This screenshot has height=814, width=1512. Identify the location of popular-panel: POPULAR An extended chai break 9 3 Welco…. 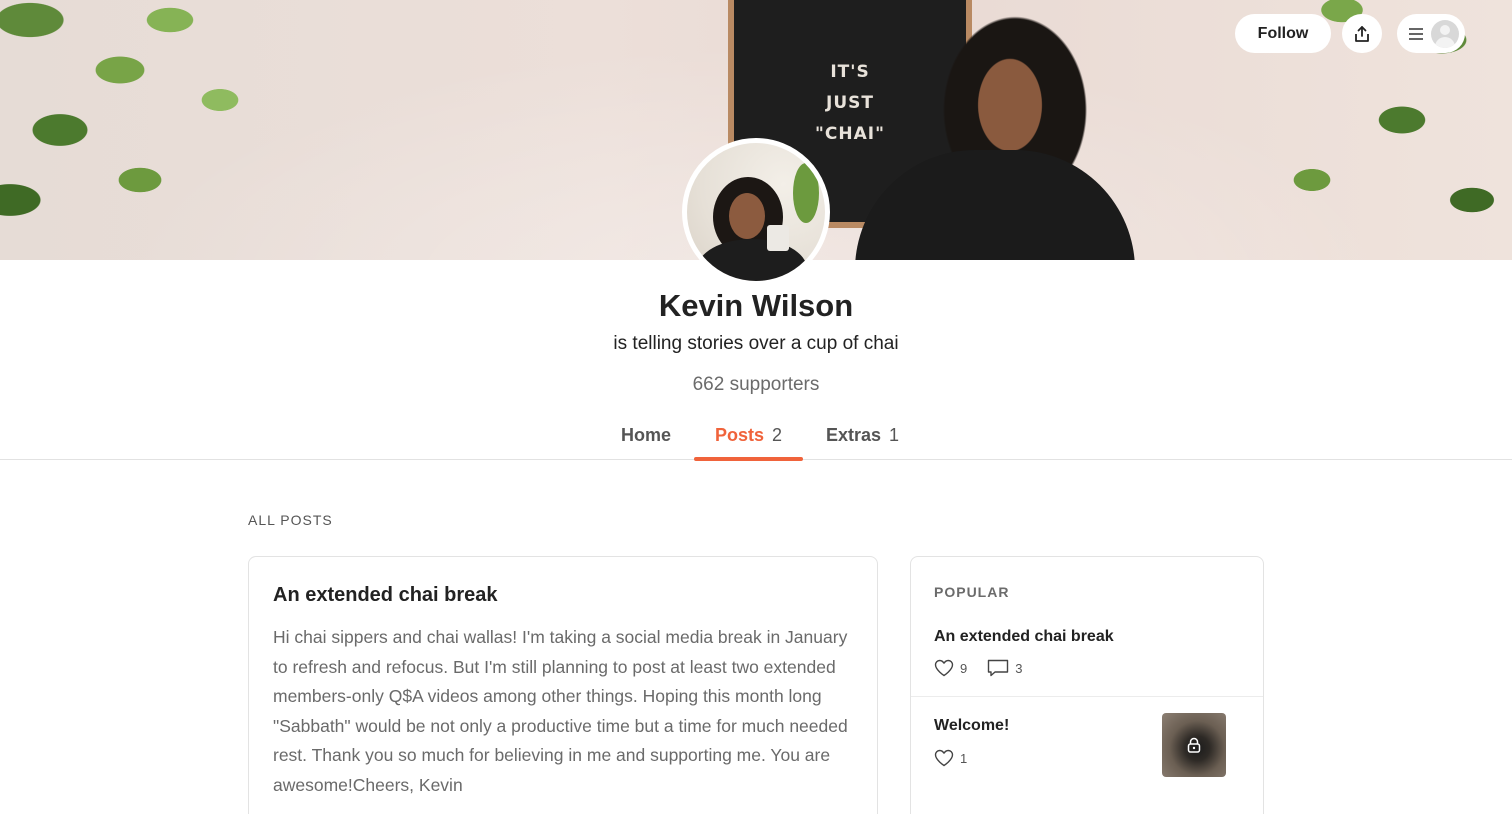
(1087, 685).